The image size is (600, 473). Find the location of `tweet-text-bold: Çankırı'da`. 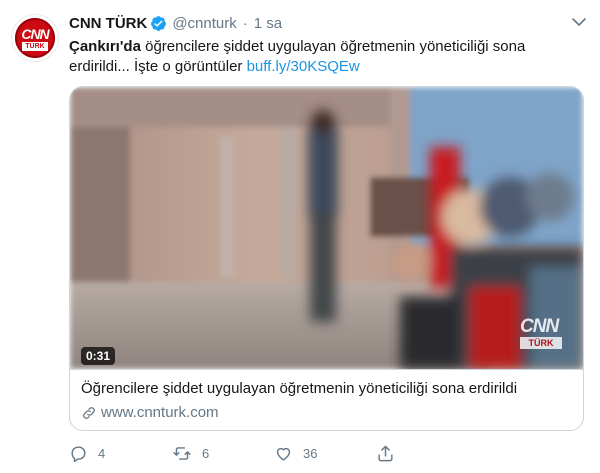

tweet-text-bold: Çankırı'da is located at coordinates (105, 46).